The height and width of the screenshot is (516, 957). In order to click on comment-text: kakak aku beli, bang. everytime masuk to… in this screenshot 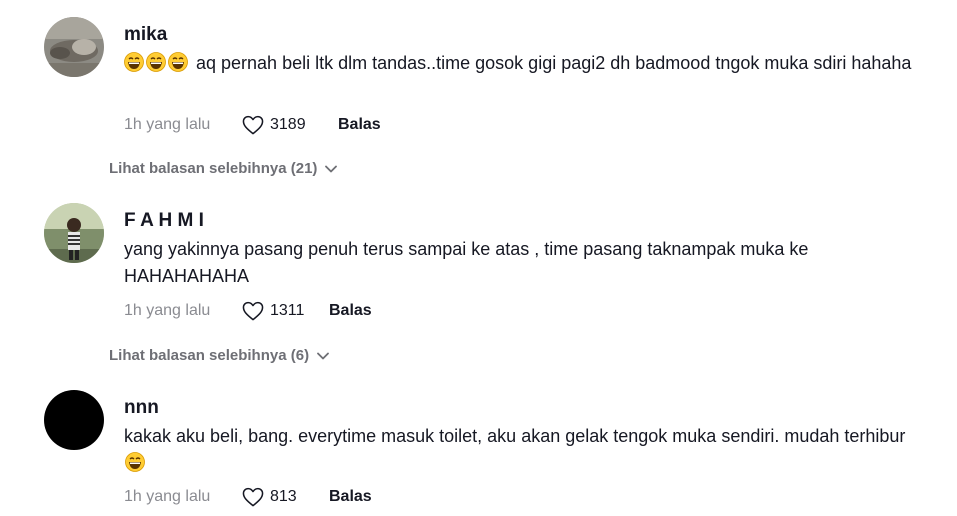, I will do `click(524, 450)`.